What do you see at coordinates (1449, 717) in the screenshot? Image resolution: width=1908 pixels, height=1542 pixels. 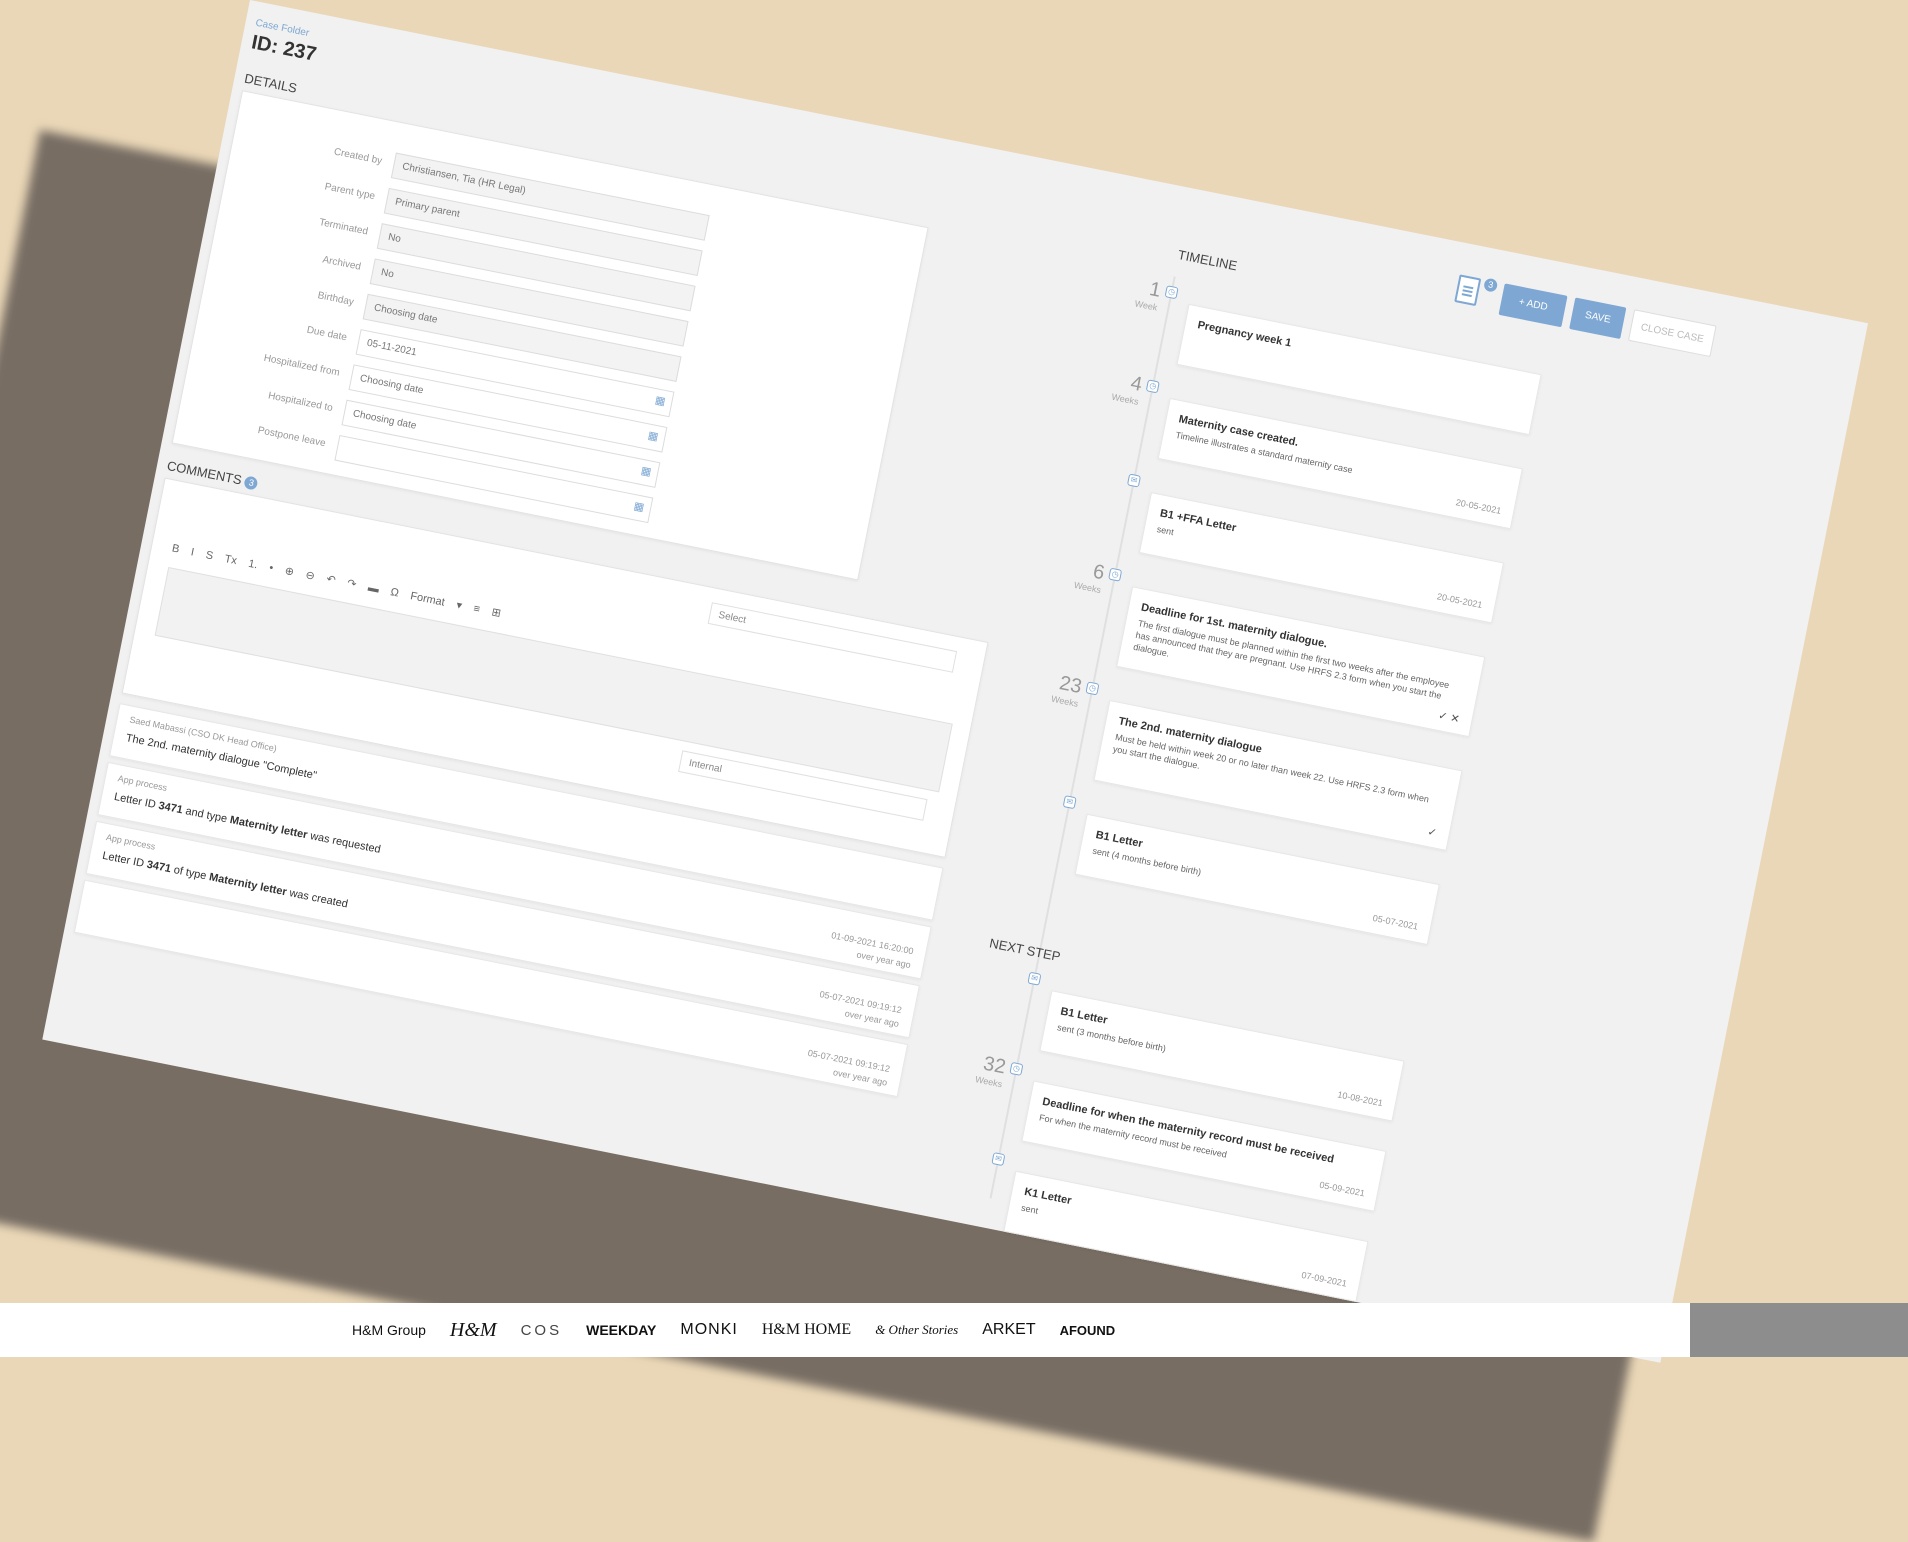 I see `event-status-icons: ✓ ✕` at bounding box center [1449, 717].